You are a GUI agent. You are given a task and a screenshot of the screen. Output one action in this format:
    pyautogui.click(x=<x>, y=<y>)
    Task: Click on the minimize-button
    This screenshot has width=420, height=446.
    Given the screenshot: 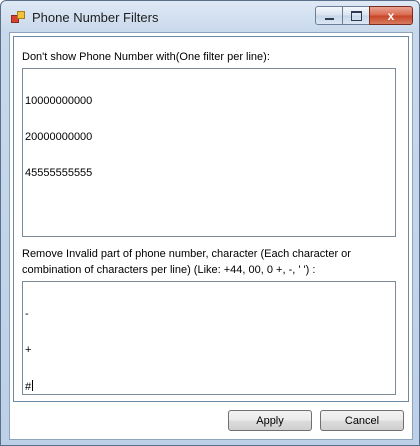 What is the action you would take?
    pyautogui.click(x=329, y=15)
    